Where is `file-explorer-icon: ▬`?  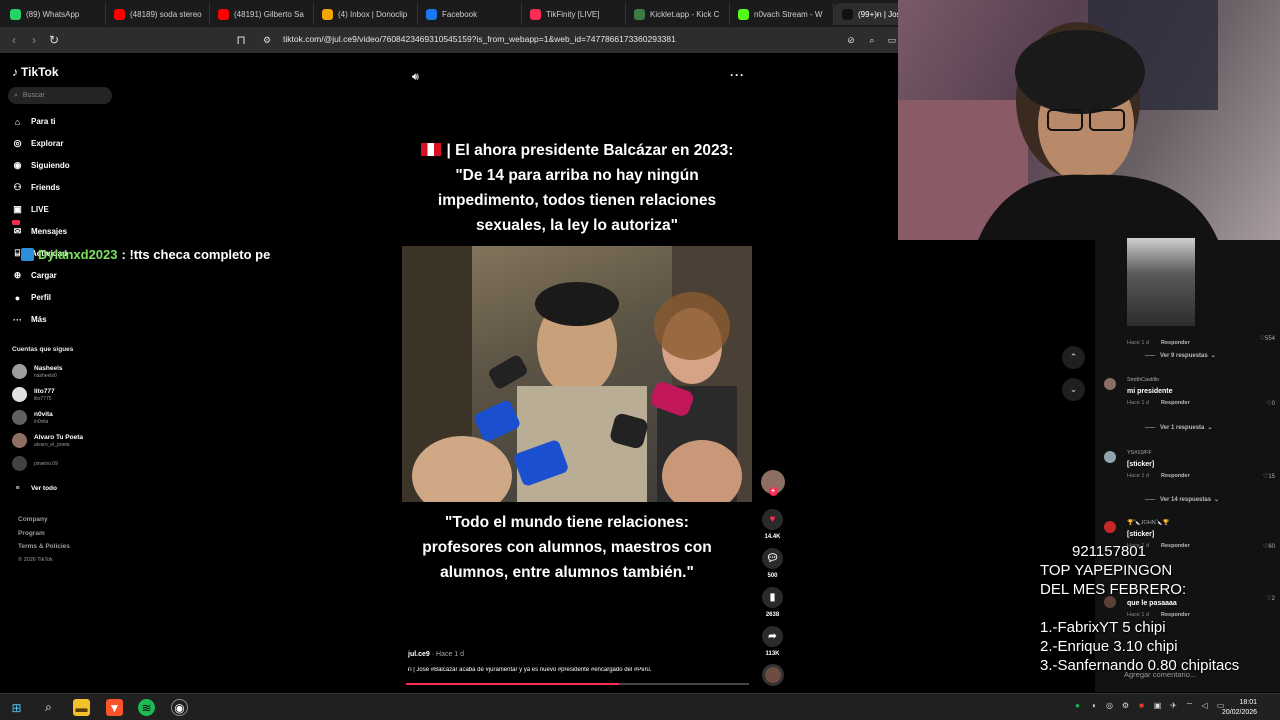
file-explorer-icon: ▬ is located at coordinates (81, 707).